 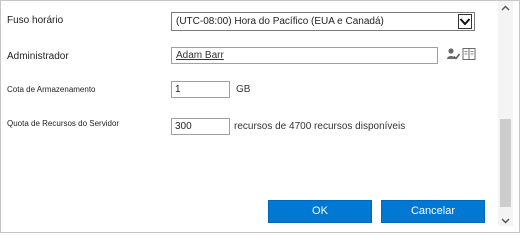 I want to click on storage-quota-label: Cota de Armazenamento, so click(x=51, y=89).